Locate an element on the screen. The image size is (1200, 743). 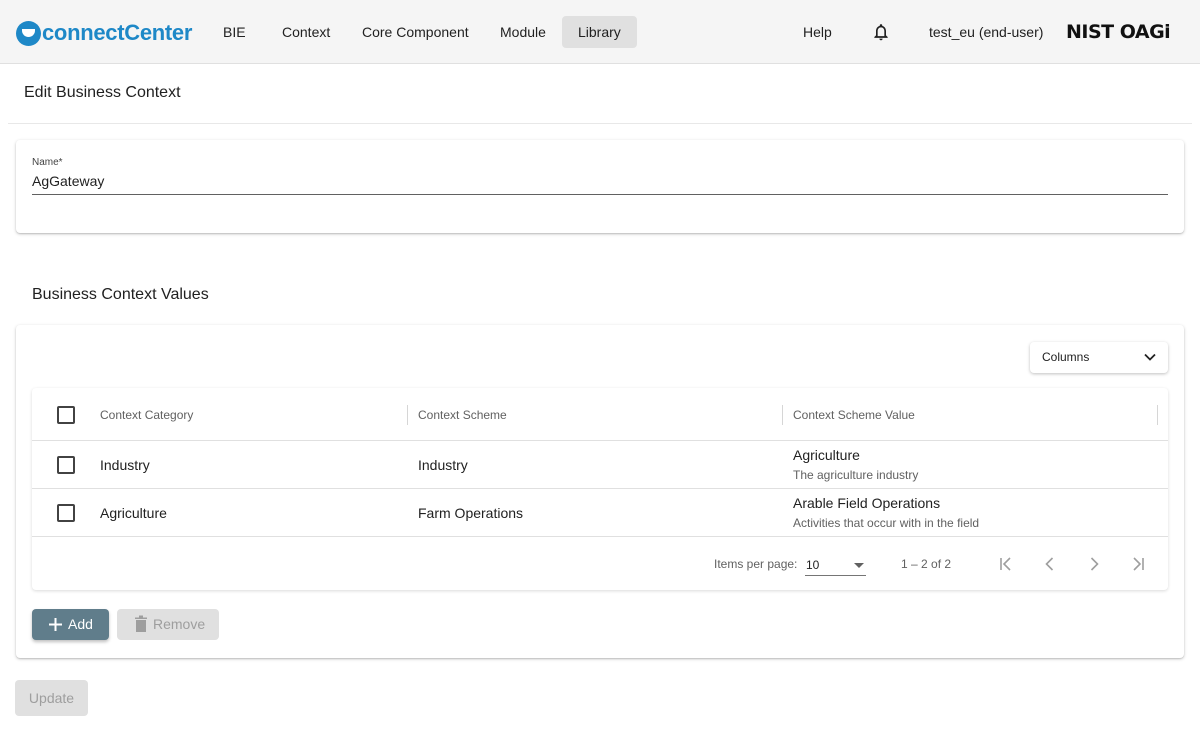
columns-label: Columns is located at coordinates (1066, 357).